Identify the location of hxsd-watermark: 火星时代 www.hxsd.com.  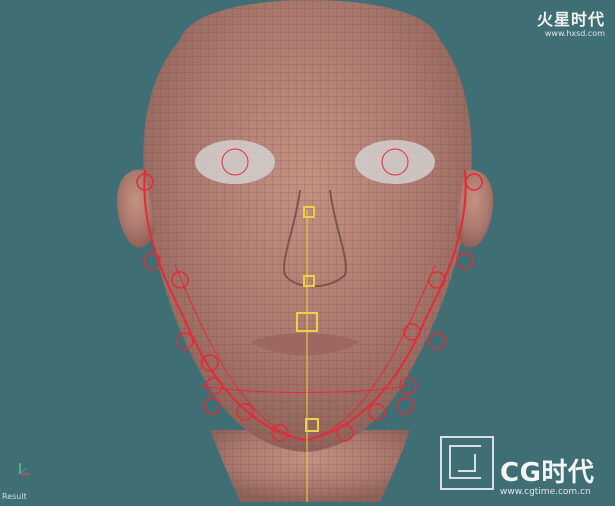
(571, 22).